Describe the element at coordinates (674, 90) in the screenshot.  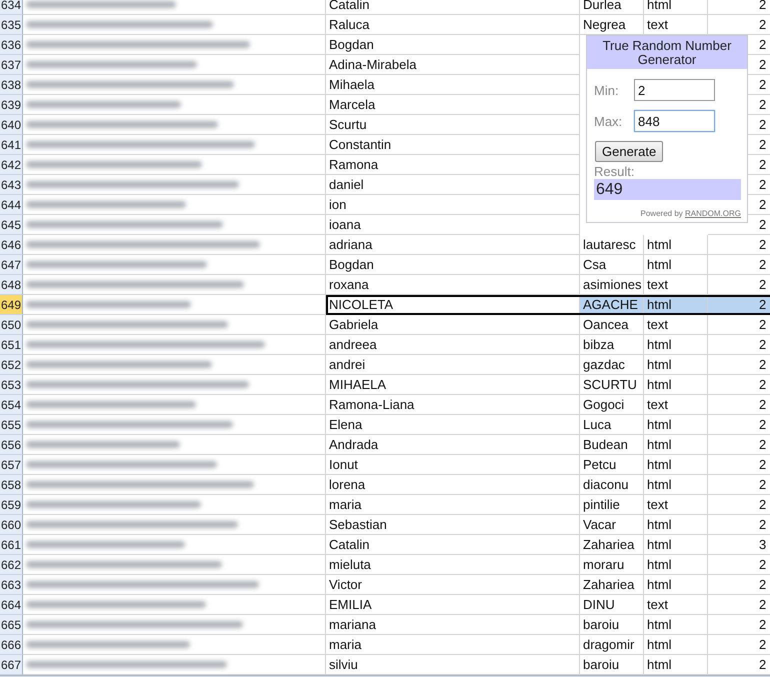
I see `min-field: 2` at that location.